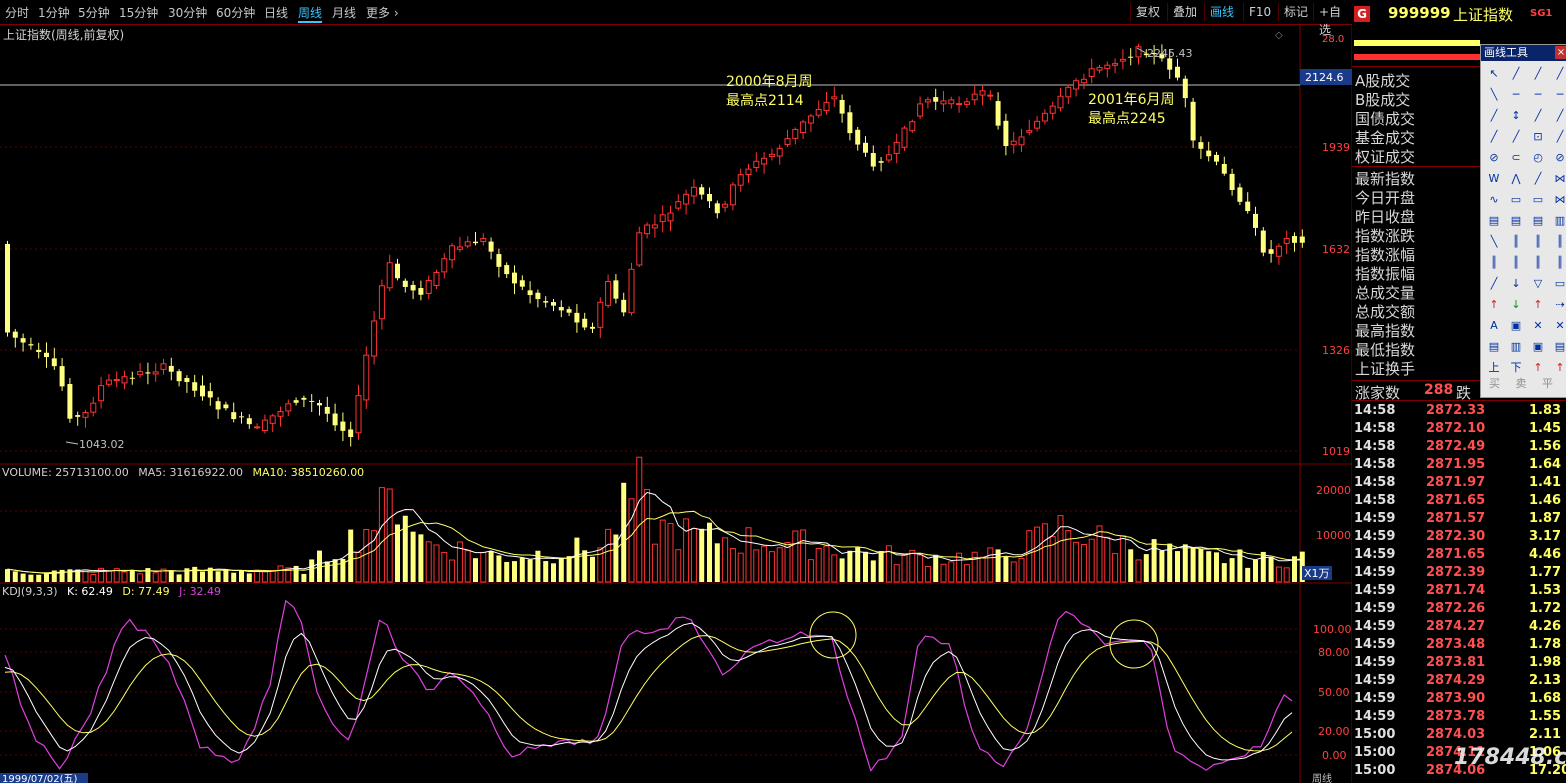 This screenshot has width=1566, height=783. What do you see at coordinates (1147, 12) in the screenshot?
I see `adjust-button: 复权` at bounding box center [1147, 12].